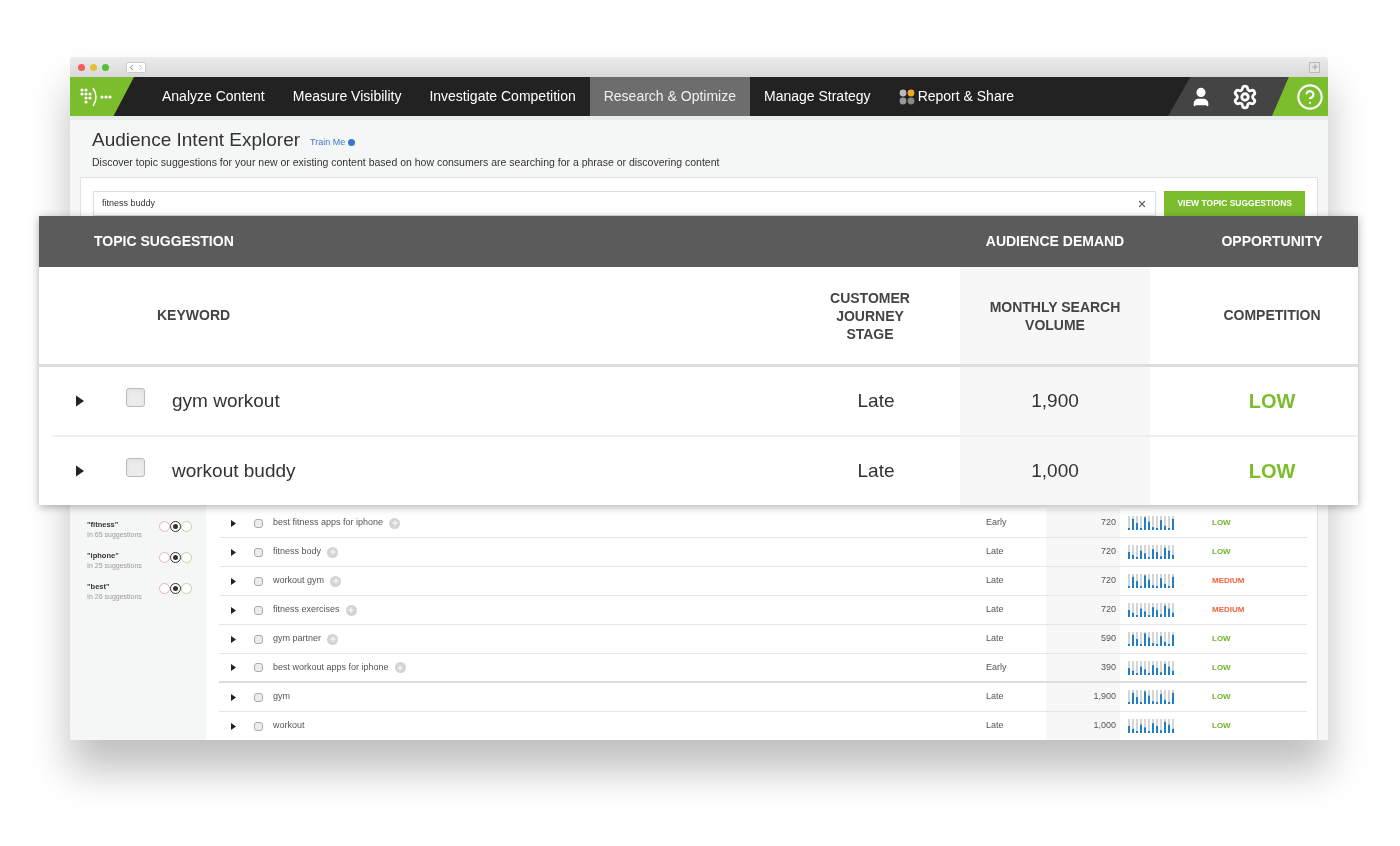  I want to click on close-window-icon, so click(81, 67).